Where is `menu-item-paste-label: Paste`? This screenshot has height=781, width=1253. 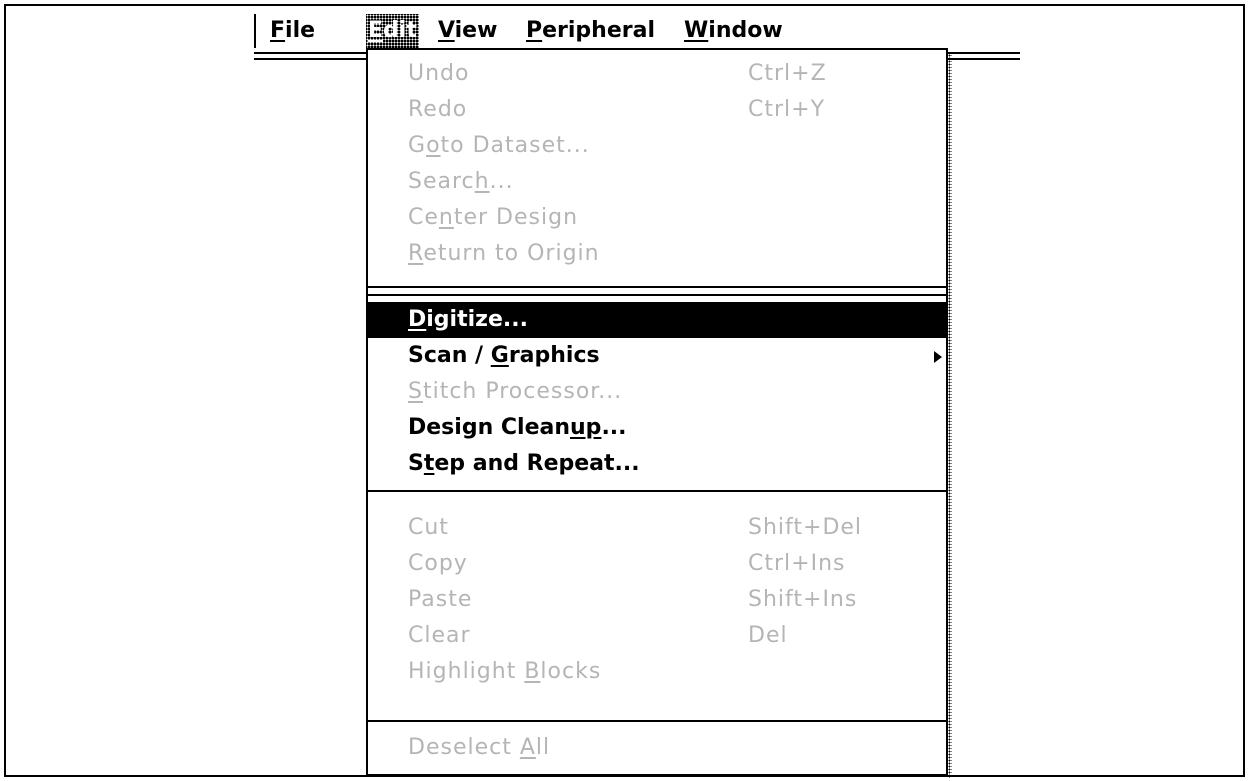 menu-item-paste-label: Paste is located at coordinates (440, 599).